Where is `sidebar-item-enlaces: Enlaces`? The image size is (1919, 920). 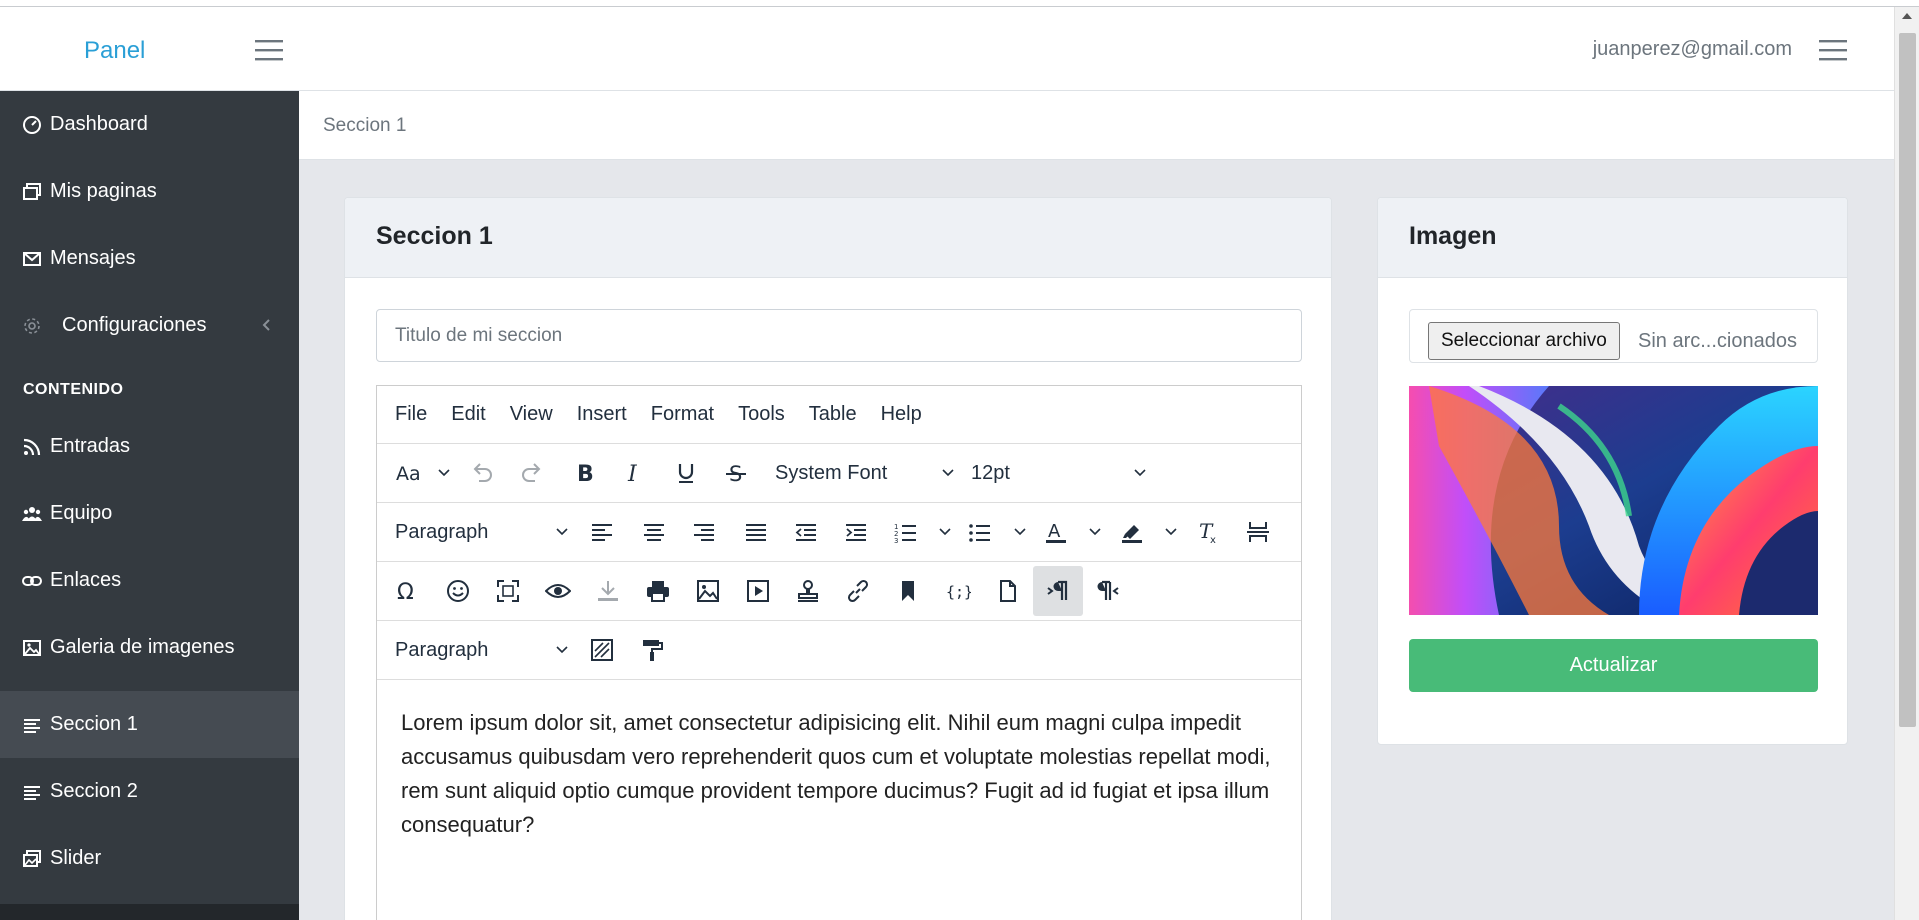 sidebar-item-enlaces: Enlaces is located at coordinates (149, 580).